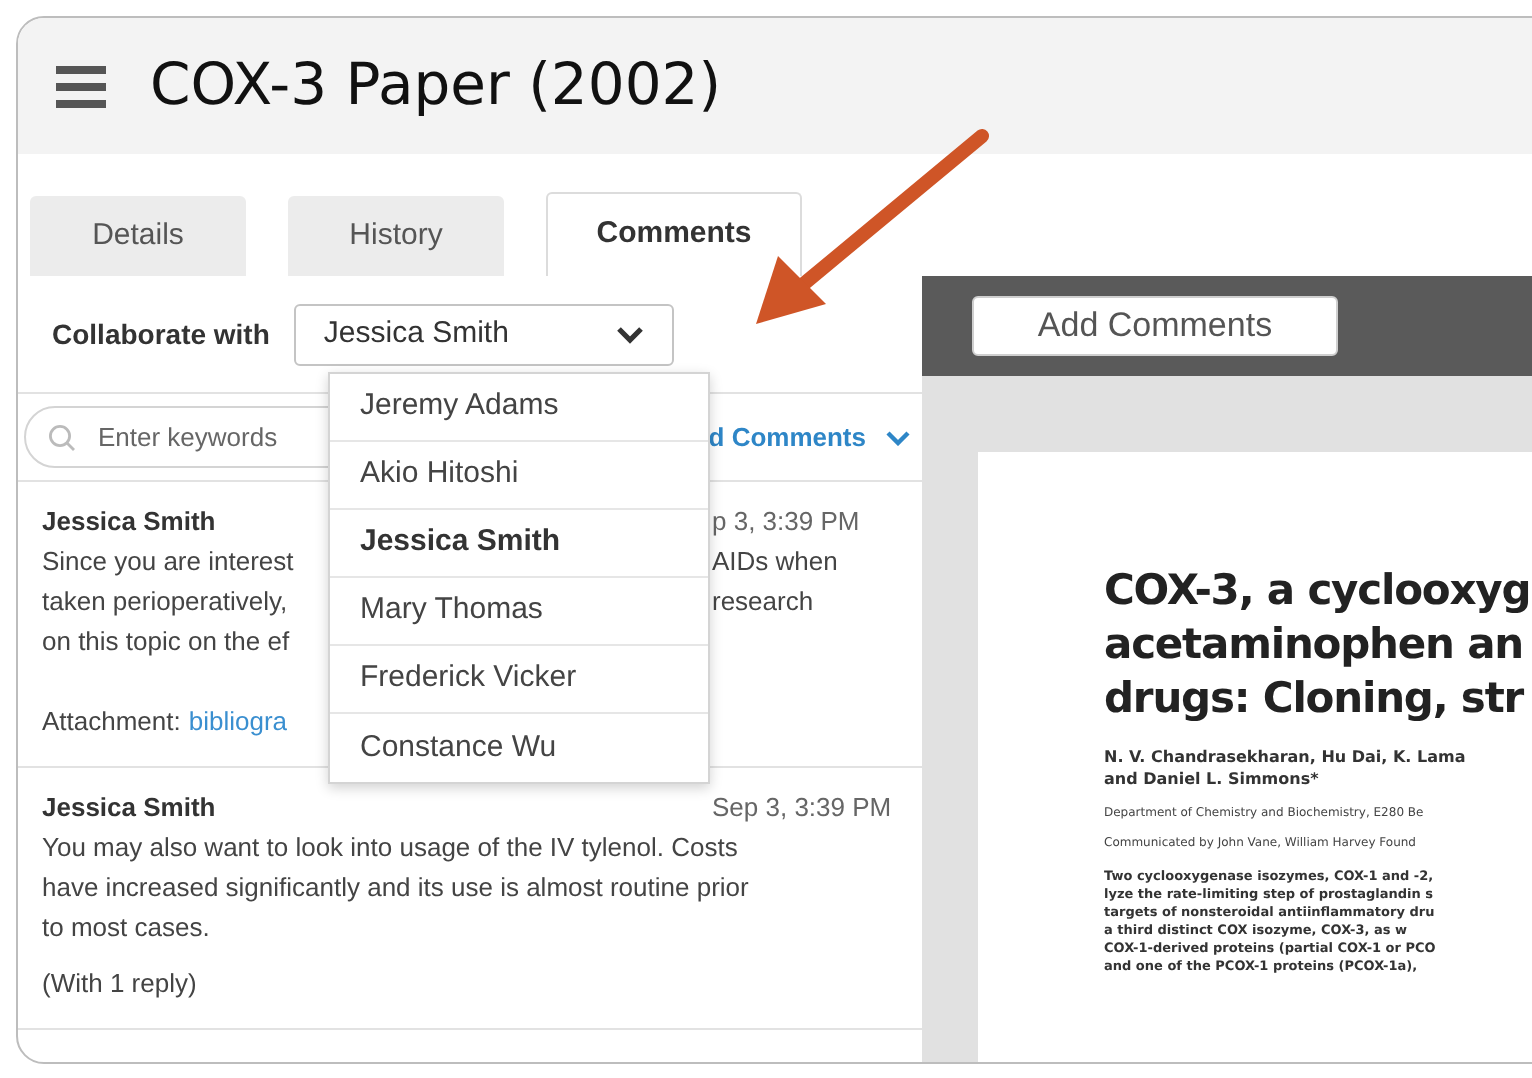  Describe the element at coordinates (1212, 779) in the screenshot. I see `document-authors: and Daniel L. Simmons*` at that location.